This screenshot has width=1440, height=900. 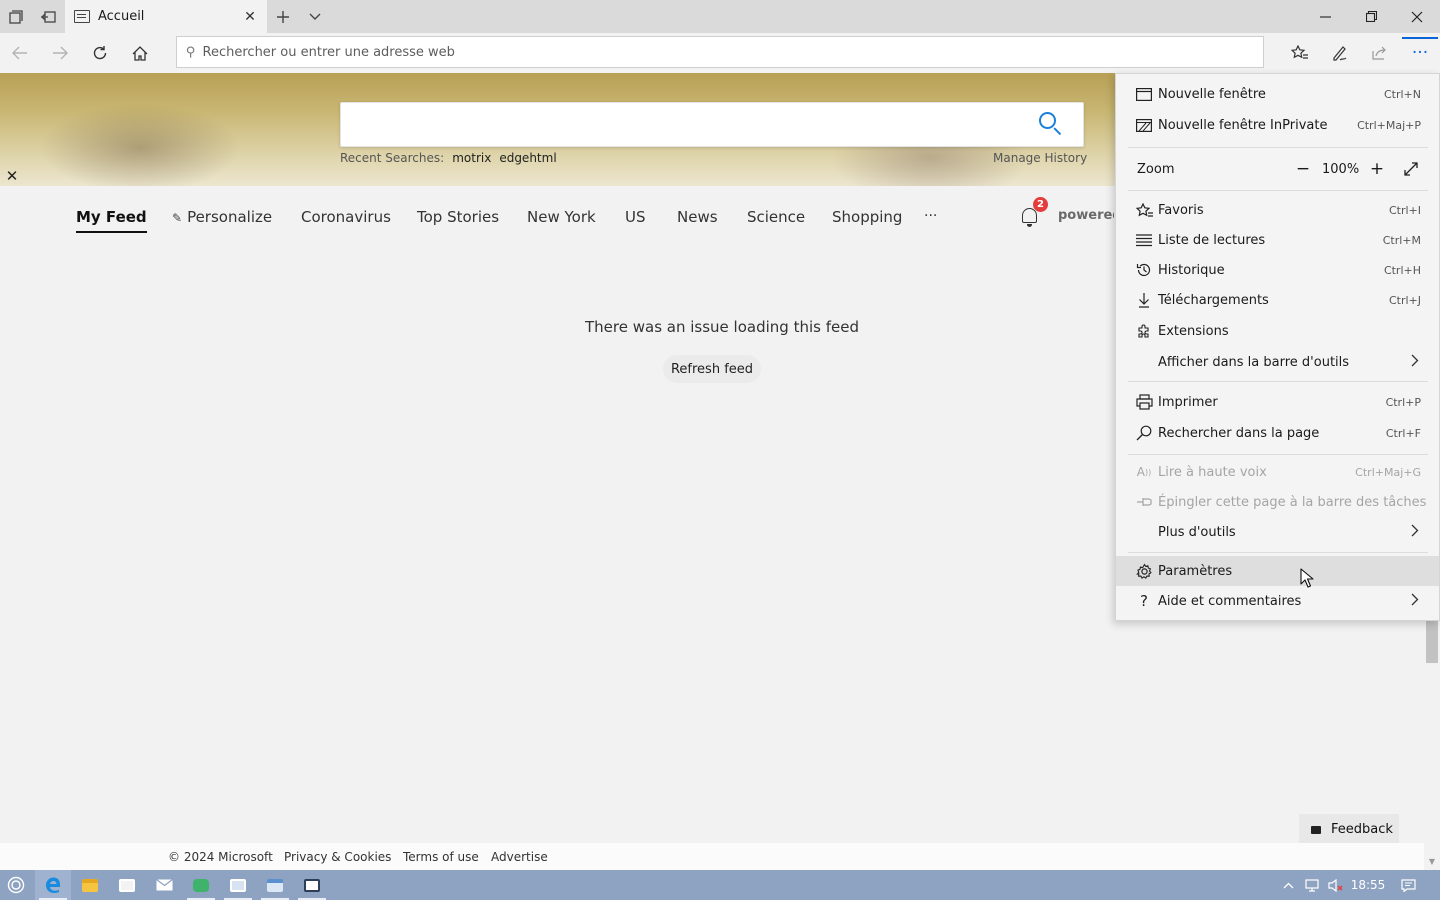 I want to click on remote-desktop-icon, so click(x=238, y=885).